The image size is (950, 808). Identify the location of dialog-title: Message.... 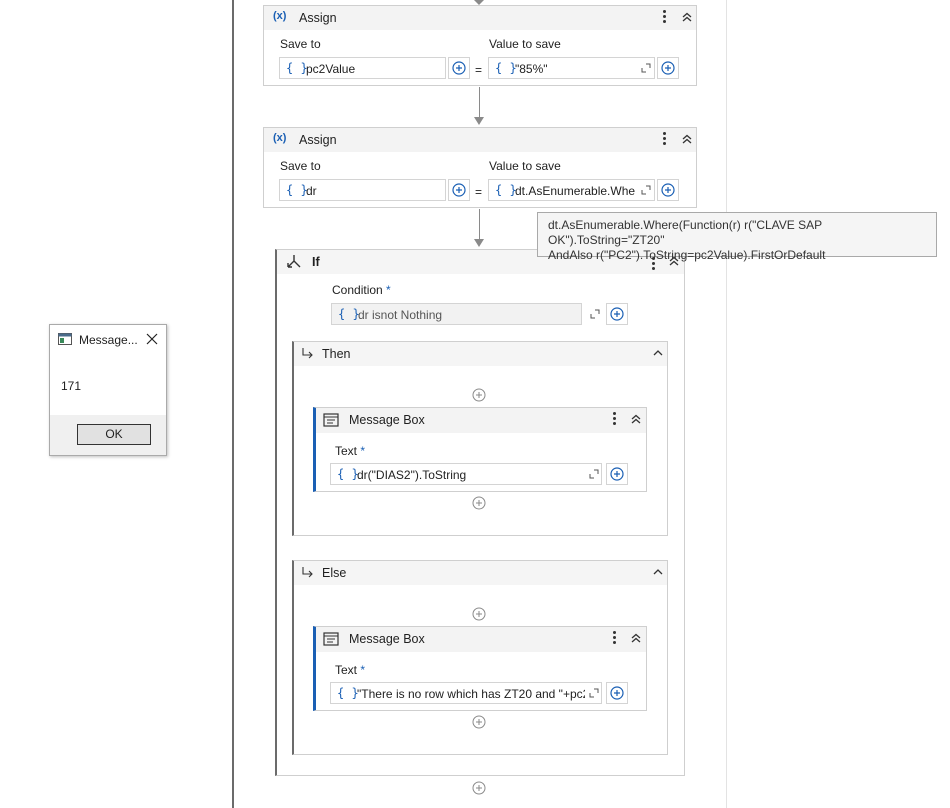
(108, 340).